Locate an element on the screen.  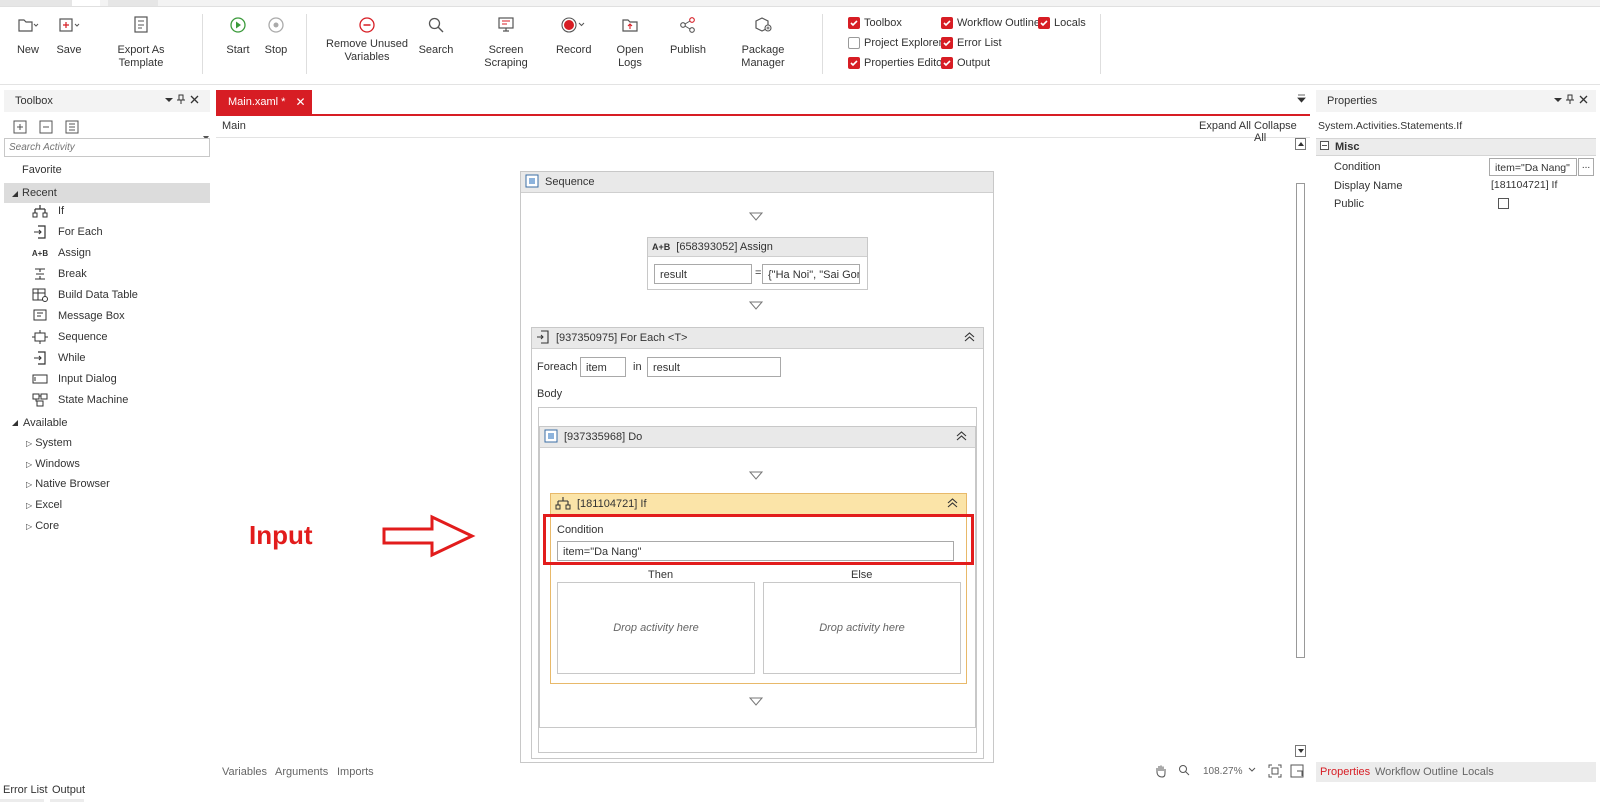
collapse-all-icon is located at coordinates (46, 128).